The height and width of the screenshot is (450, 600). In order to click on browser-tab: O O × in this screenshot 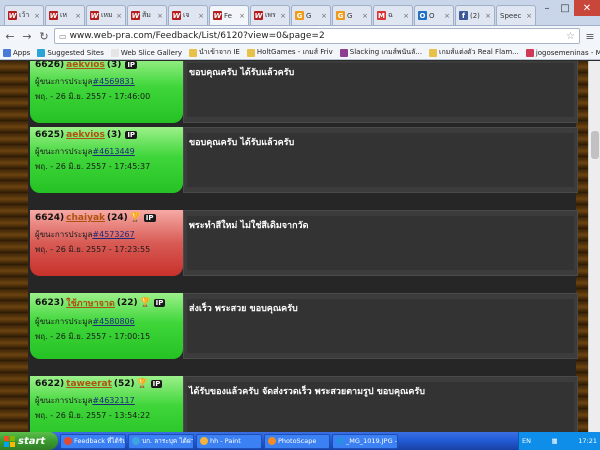, I will do `click(434, 15)`.